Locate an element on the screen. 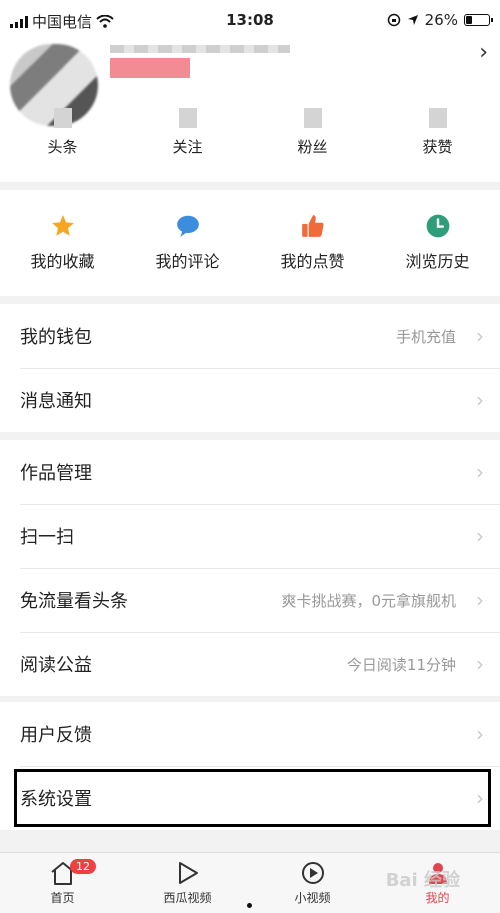 This screenshot has height=913, width=500. tab-label: 小视频 is located at coordinates (312, 898).